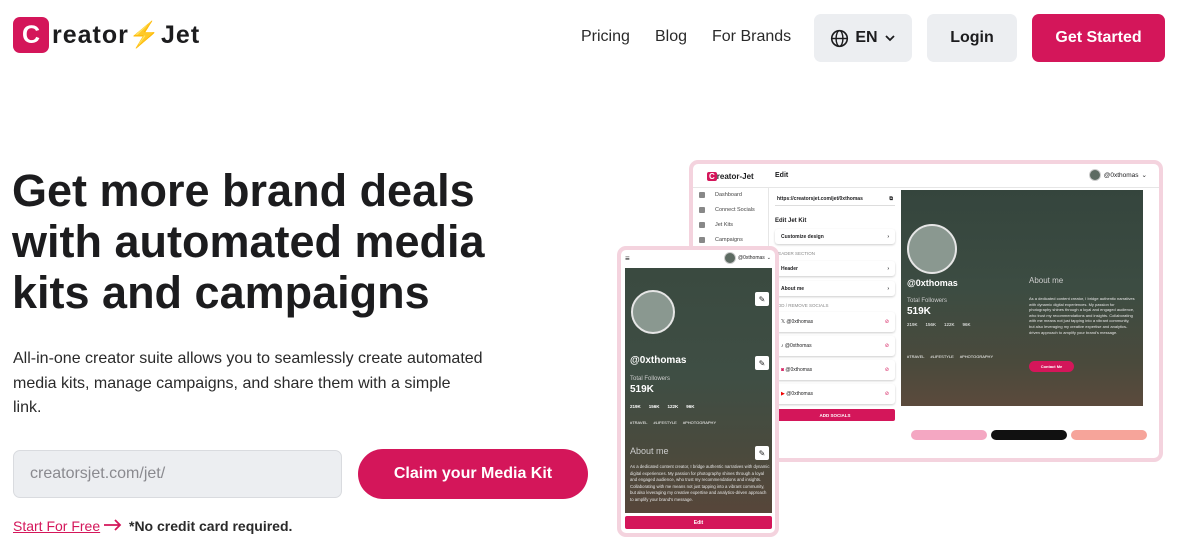  I want to click on preview-followers-label: Total Followers, so click(927, 301).